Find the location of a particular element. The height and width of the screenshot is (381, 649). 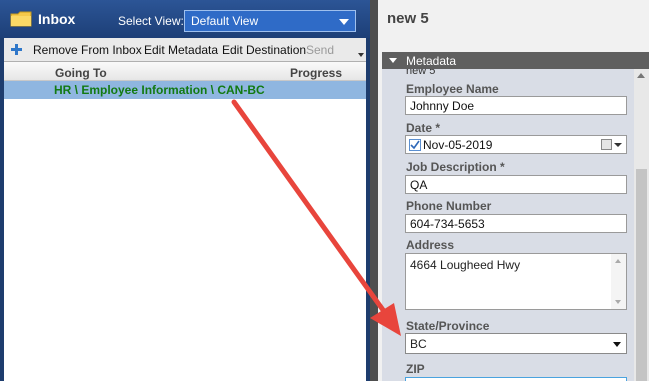

date-picker: Nov-05-2019 is located at coordinates (516, 144).